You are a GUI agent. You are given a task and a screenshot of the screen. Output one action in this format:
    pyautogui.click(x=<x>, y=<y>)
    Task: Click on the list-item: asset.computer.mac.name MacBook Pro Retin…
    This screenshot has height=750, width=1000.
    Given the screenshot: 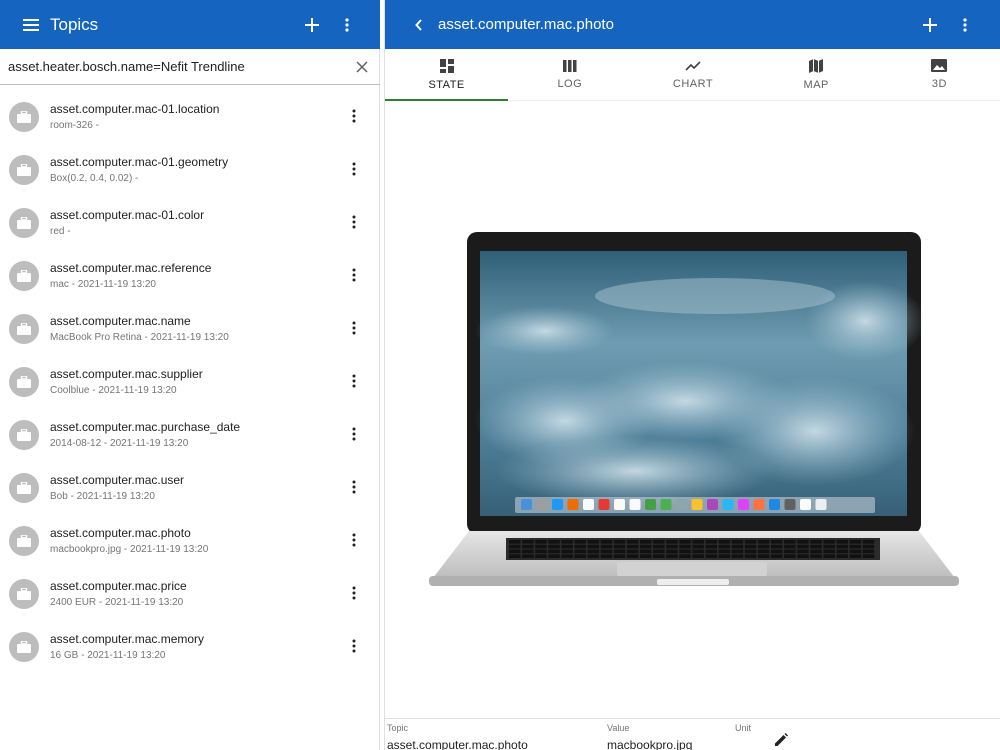 What is the action you would take?
    pyautogui.click(x=190, y=328)
    